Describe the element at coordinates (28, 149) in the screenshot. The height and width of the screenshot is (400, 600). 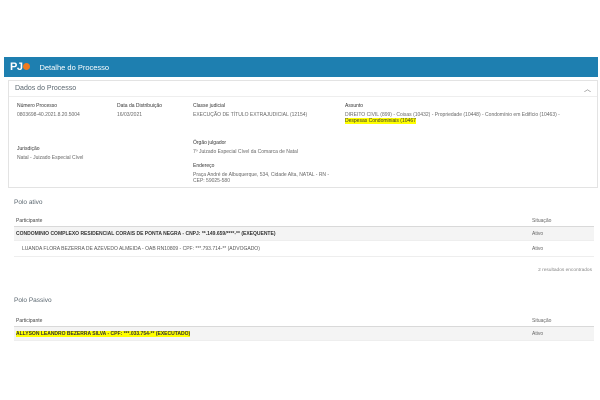
I see `jurisdicao-label: Jurisdição` at that location.